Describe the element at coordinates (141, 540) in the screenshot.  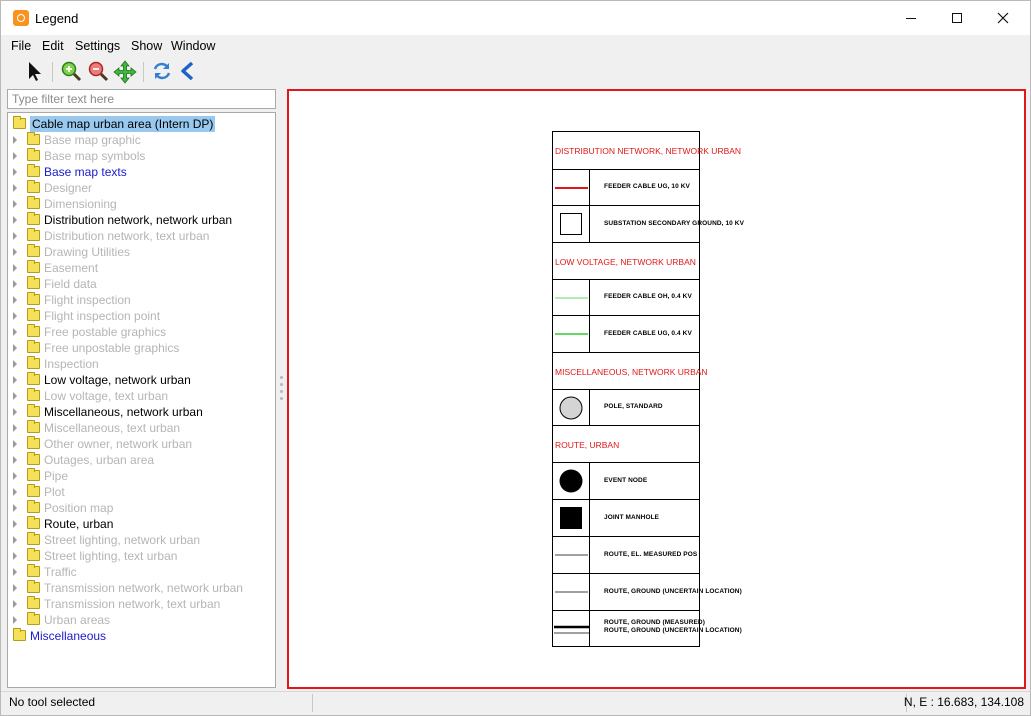
I see `tree-item: Street lighting, network urban` at that location.